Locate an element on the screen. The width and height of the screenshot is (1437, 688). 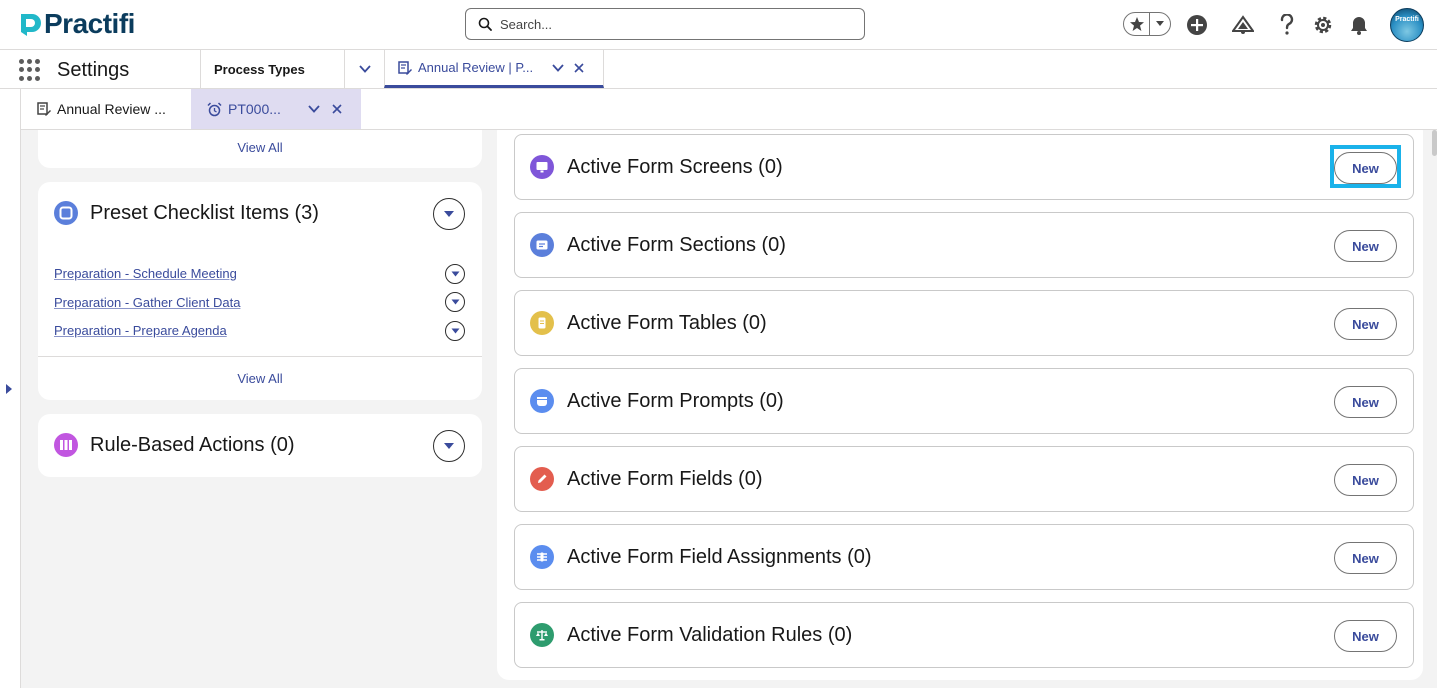
practifi-logo-icon is located at coordinates (31, 25).